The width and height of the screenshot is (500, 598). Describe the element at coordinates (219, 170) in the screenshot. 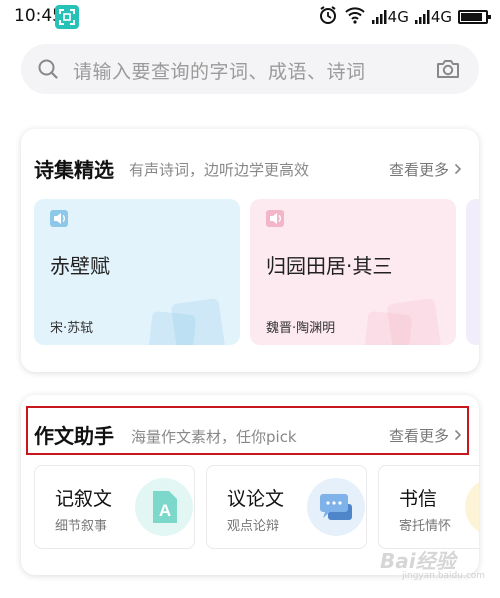

I see `poem-section-subtitle: 有声诗词，边听边学更高效` at that location.